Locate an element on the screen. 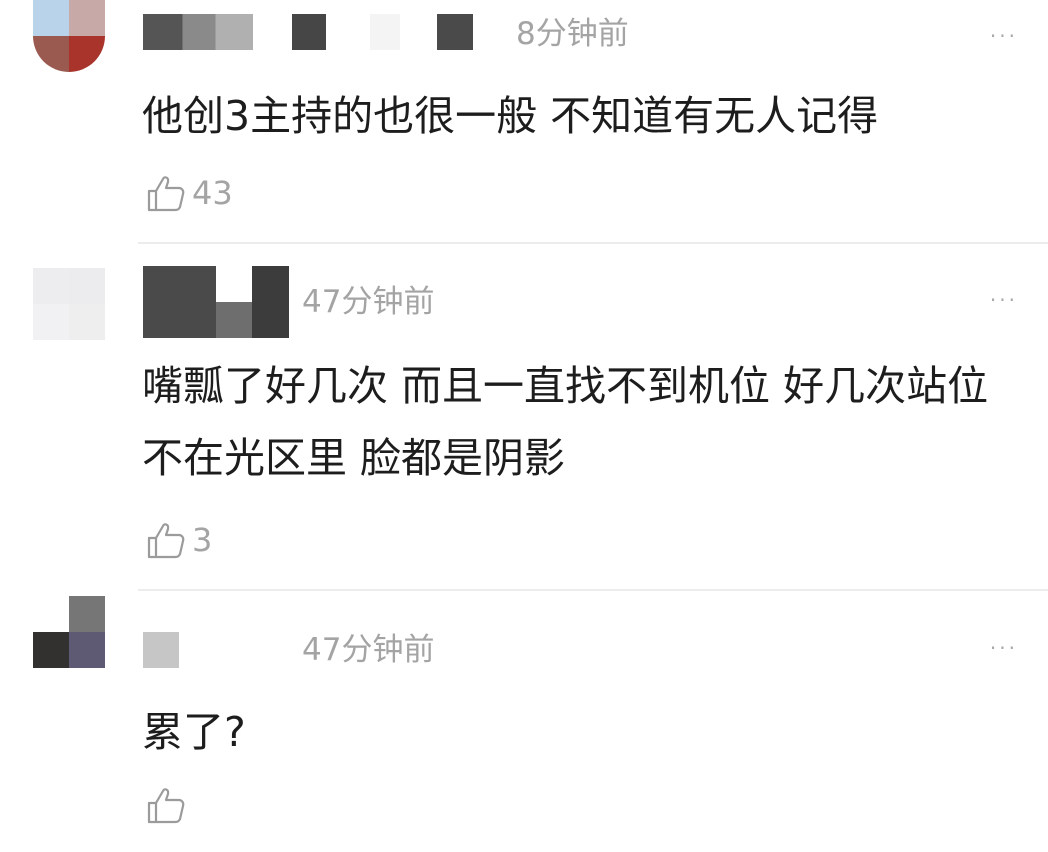 This screenshot has width=1048, height=852. like-button: 3 is located at coordinates (179, 540).